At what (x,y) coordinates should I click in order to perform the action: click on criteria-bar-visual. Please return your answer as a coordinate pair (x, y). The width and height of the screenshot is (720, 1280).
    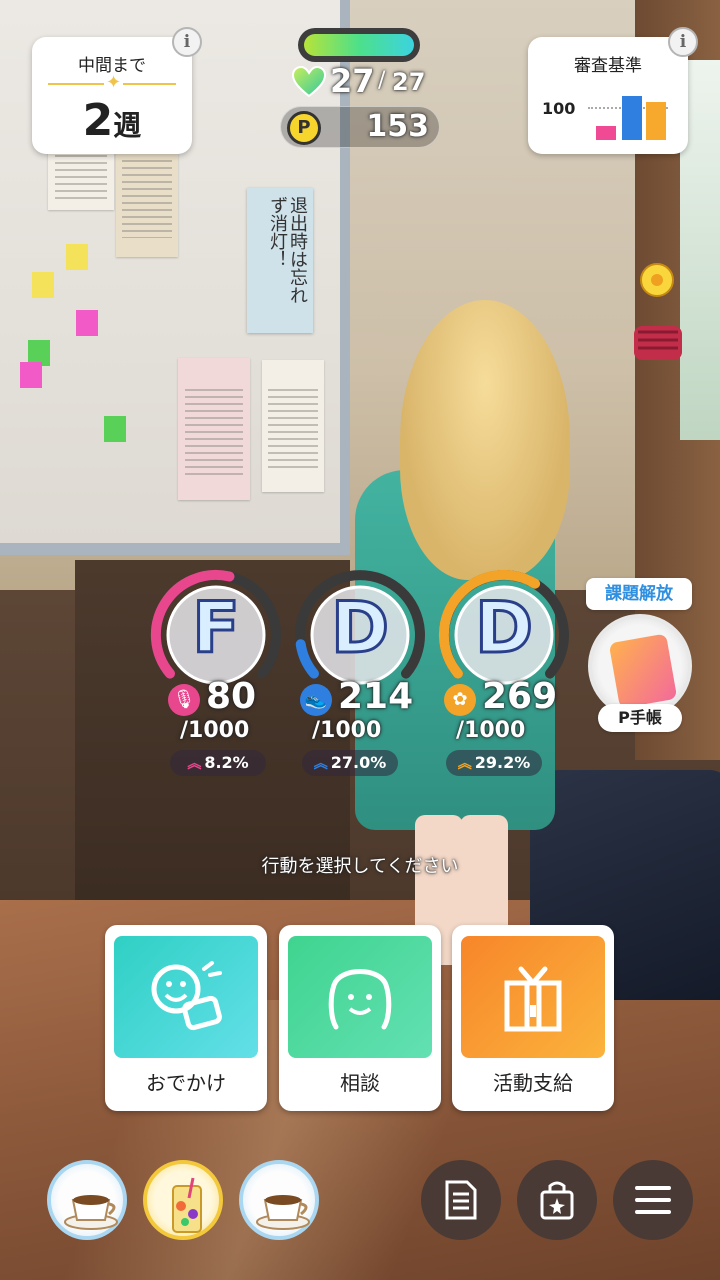
    Looking at the image, I should click on (656, 121).